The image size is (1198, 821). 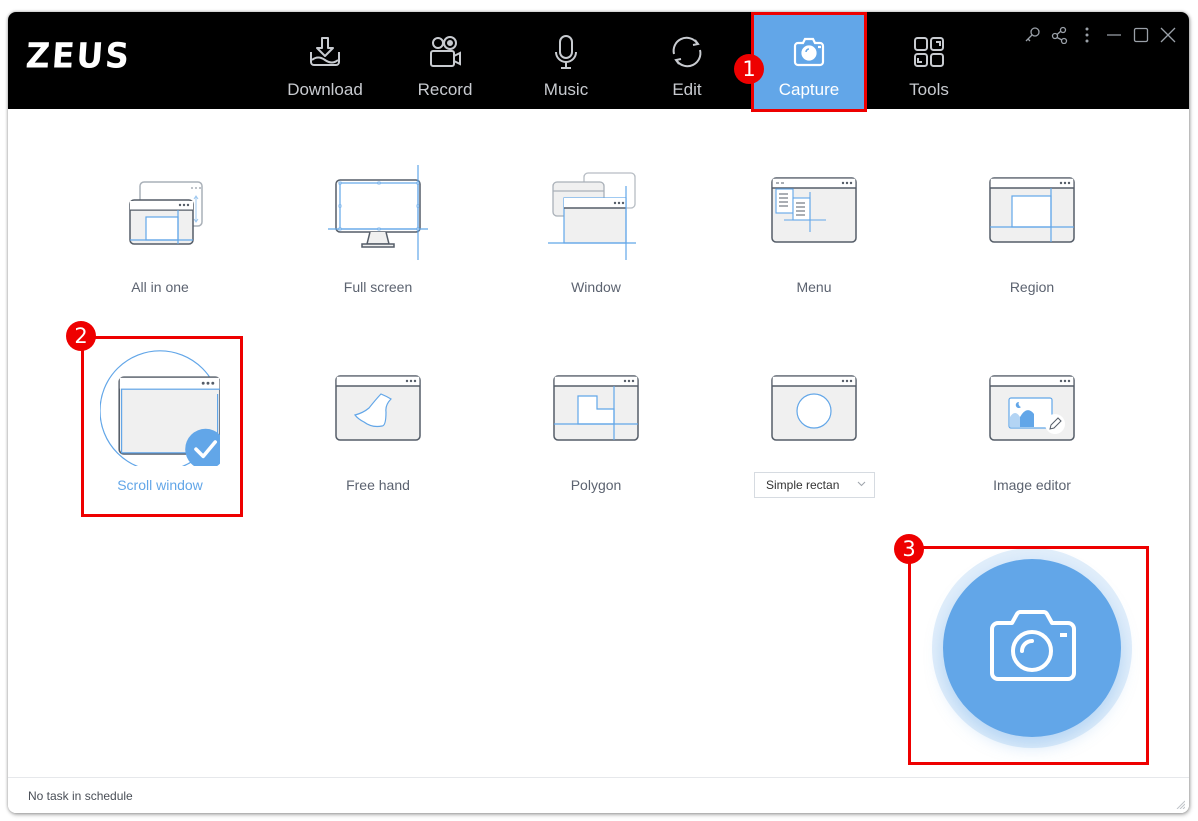 What do you see at coordinates (1100, 36) in the screenshot?
I see `window-controls` at bounding box center [1100, 36].